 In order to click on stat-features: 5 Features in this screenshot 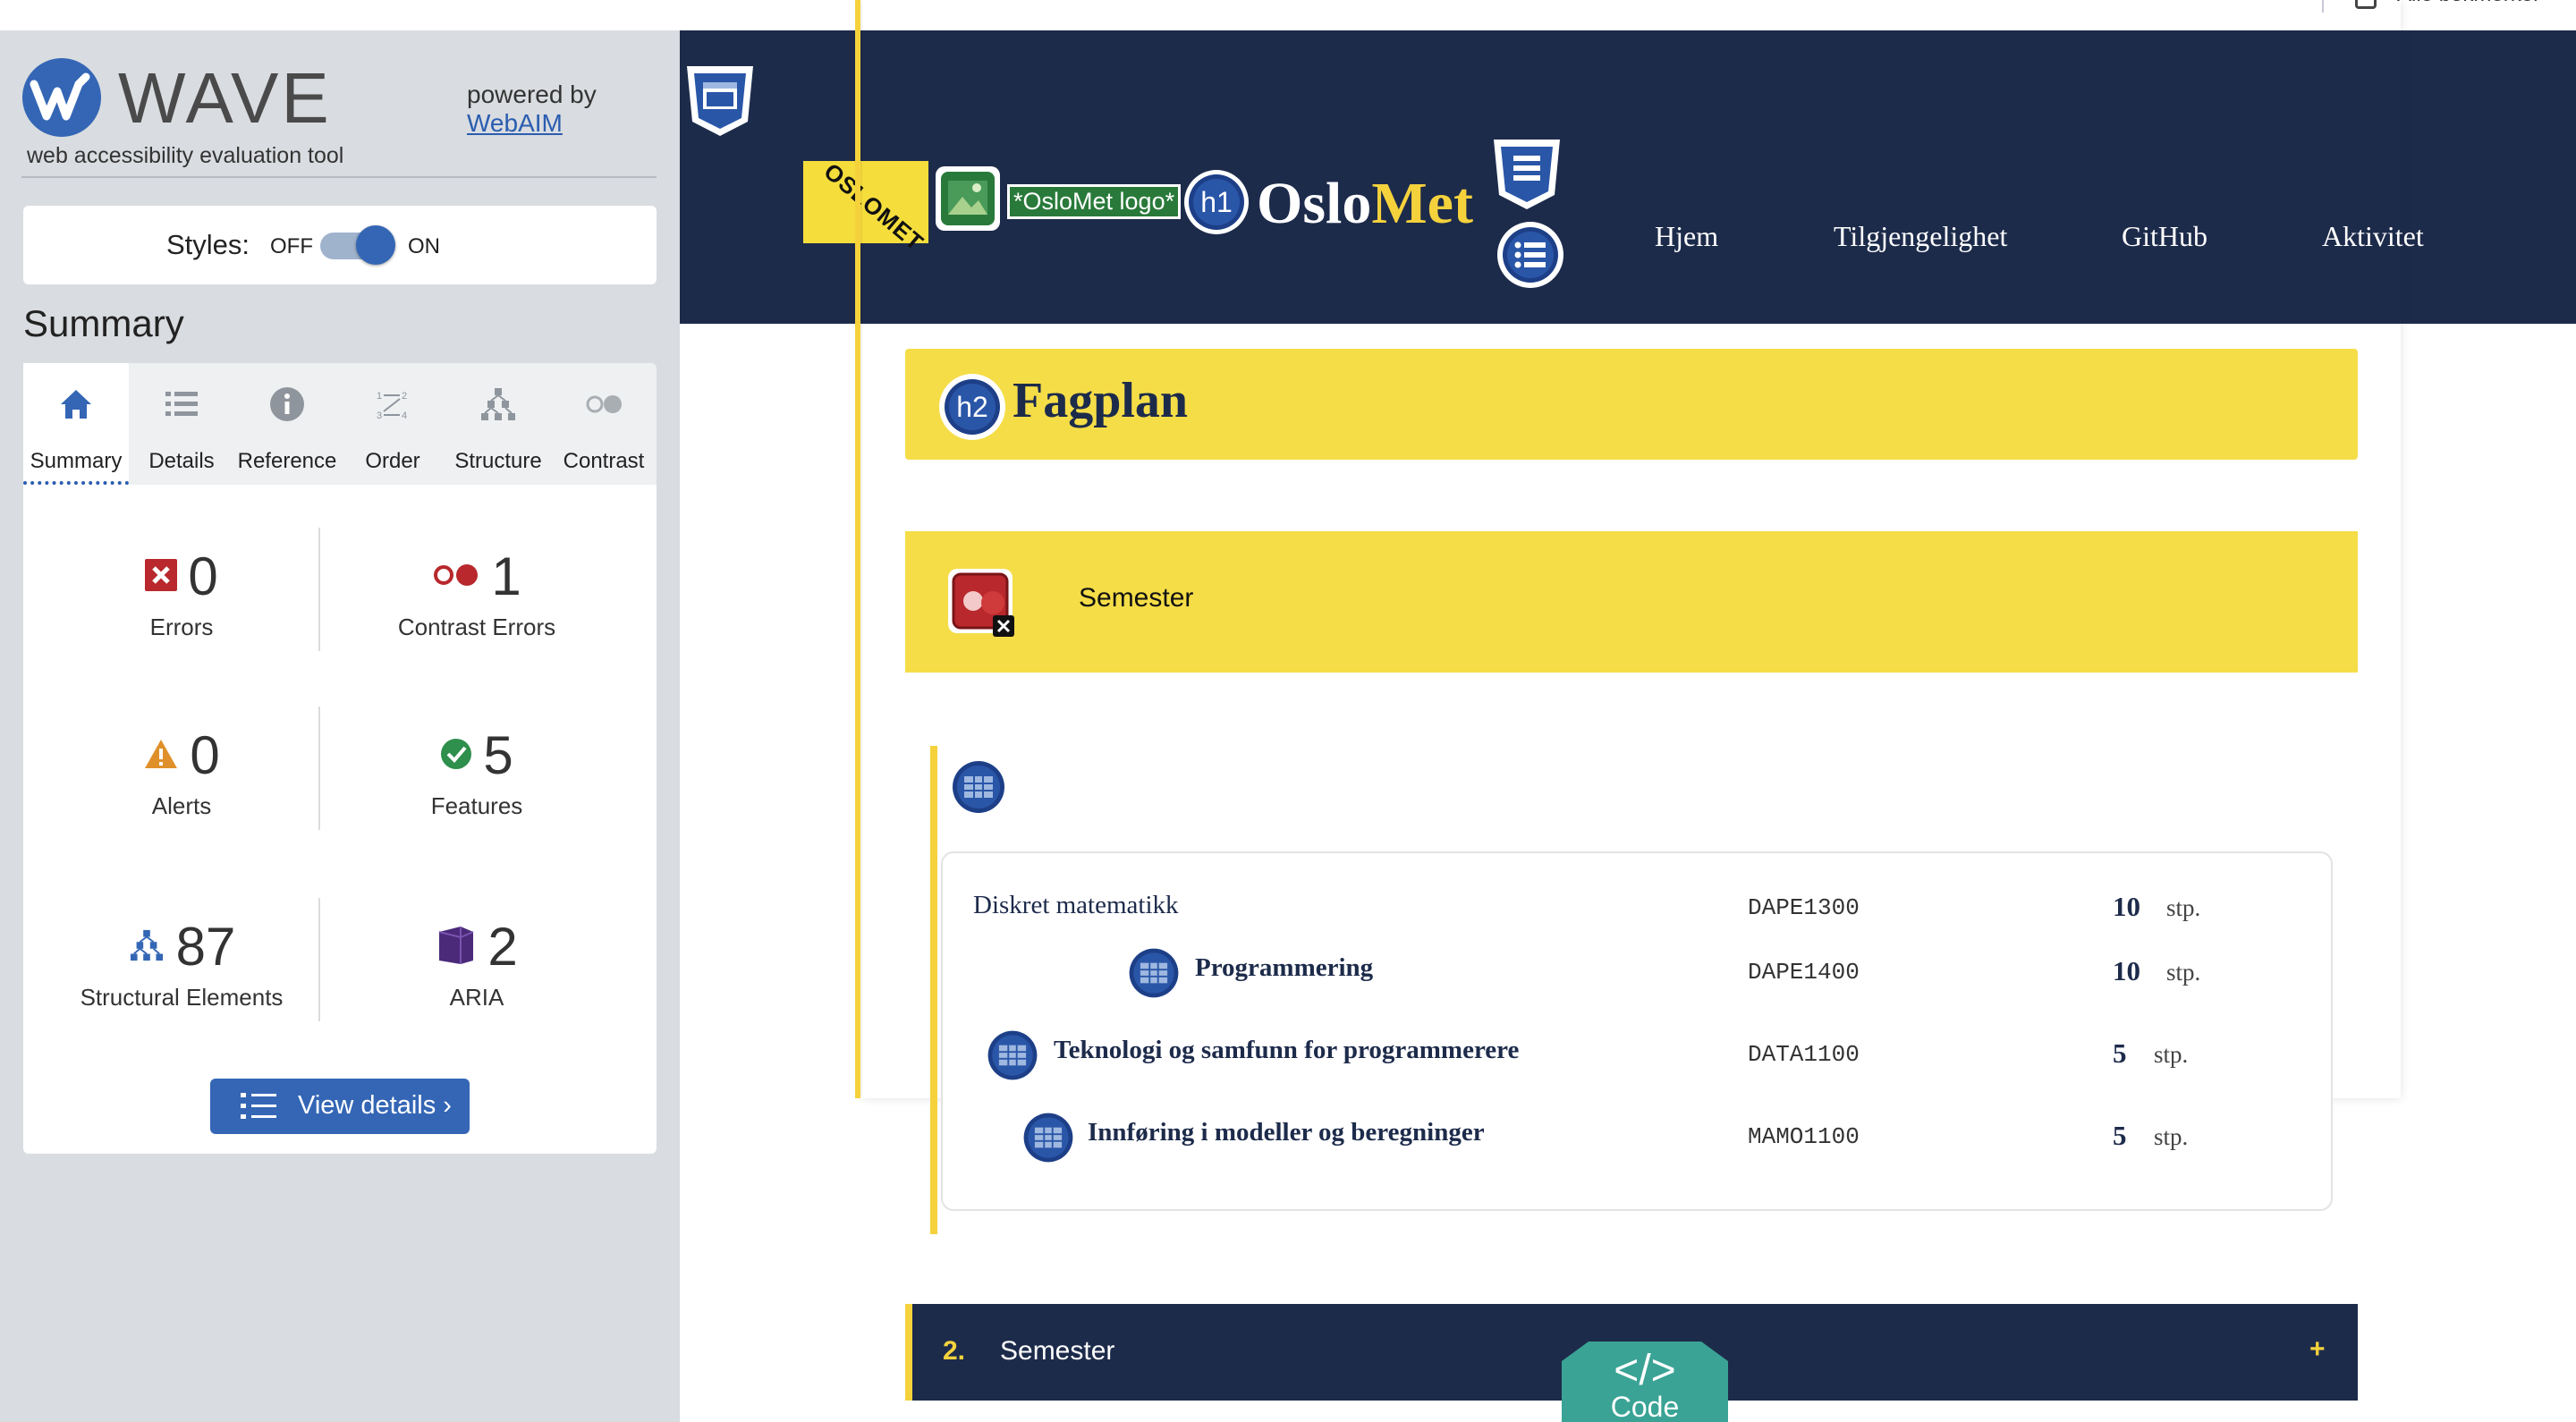, I will do `click(476, 772)`.